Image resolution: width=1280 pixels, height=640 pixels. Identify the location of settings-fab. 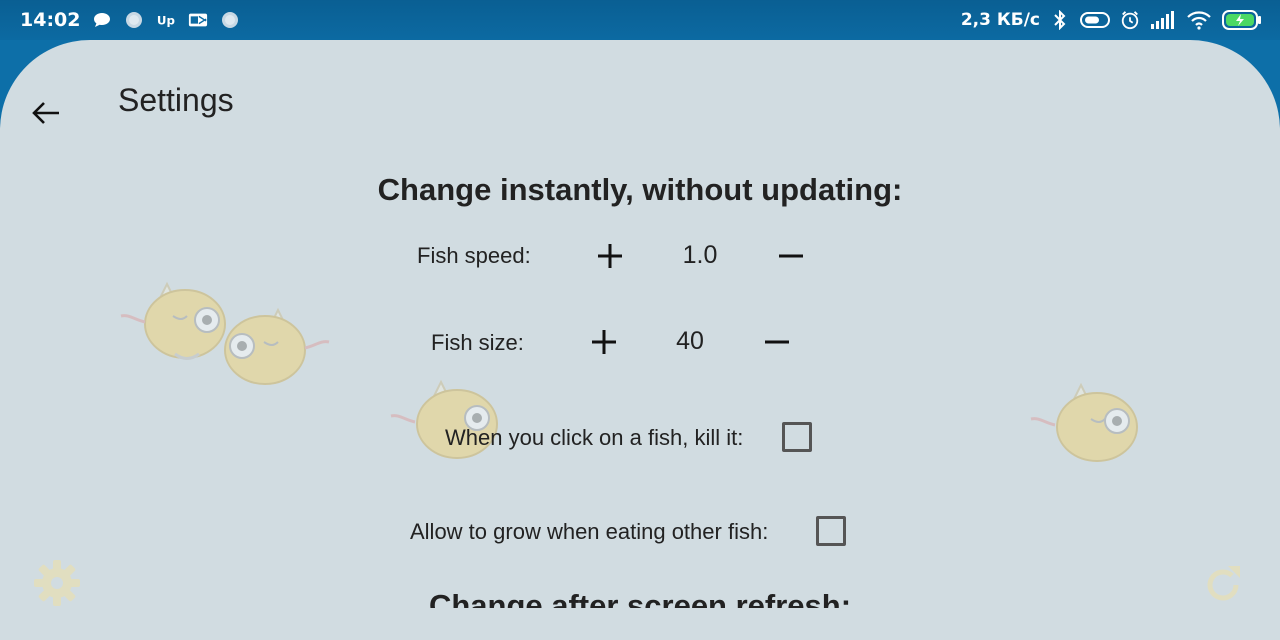
(57, 585).